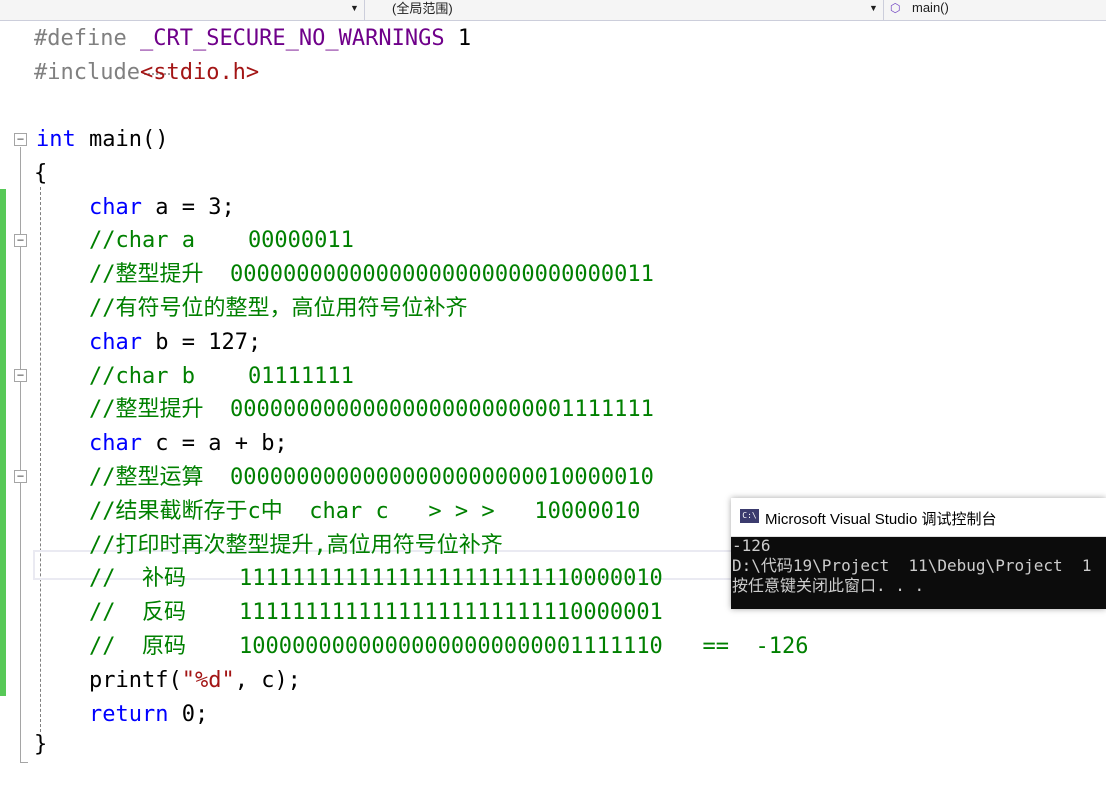 This screenshot has height=792, width=1106. Describe the element at coordinates (751, 545) in the screenshot. I see `console-output-line: -126` at that location.